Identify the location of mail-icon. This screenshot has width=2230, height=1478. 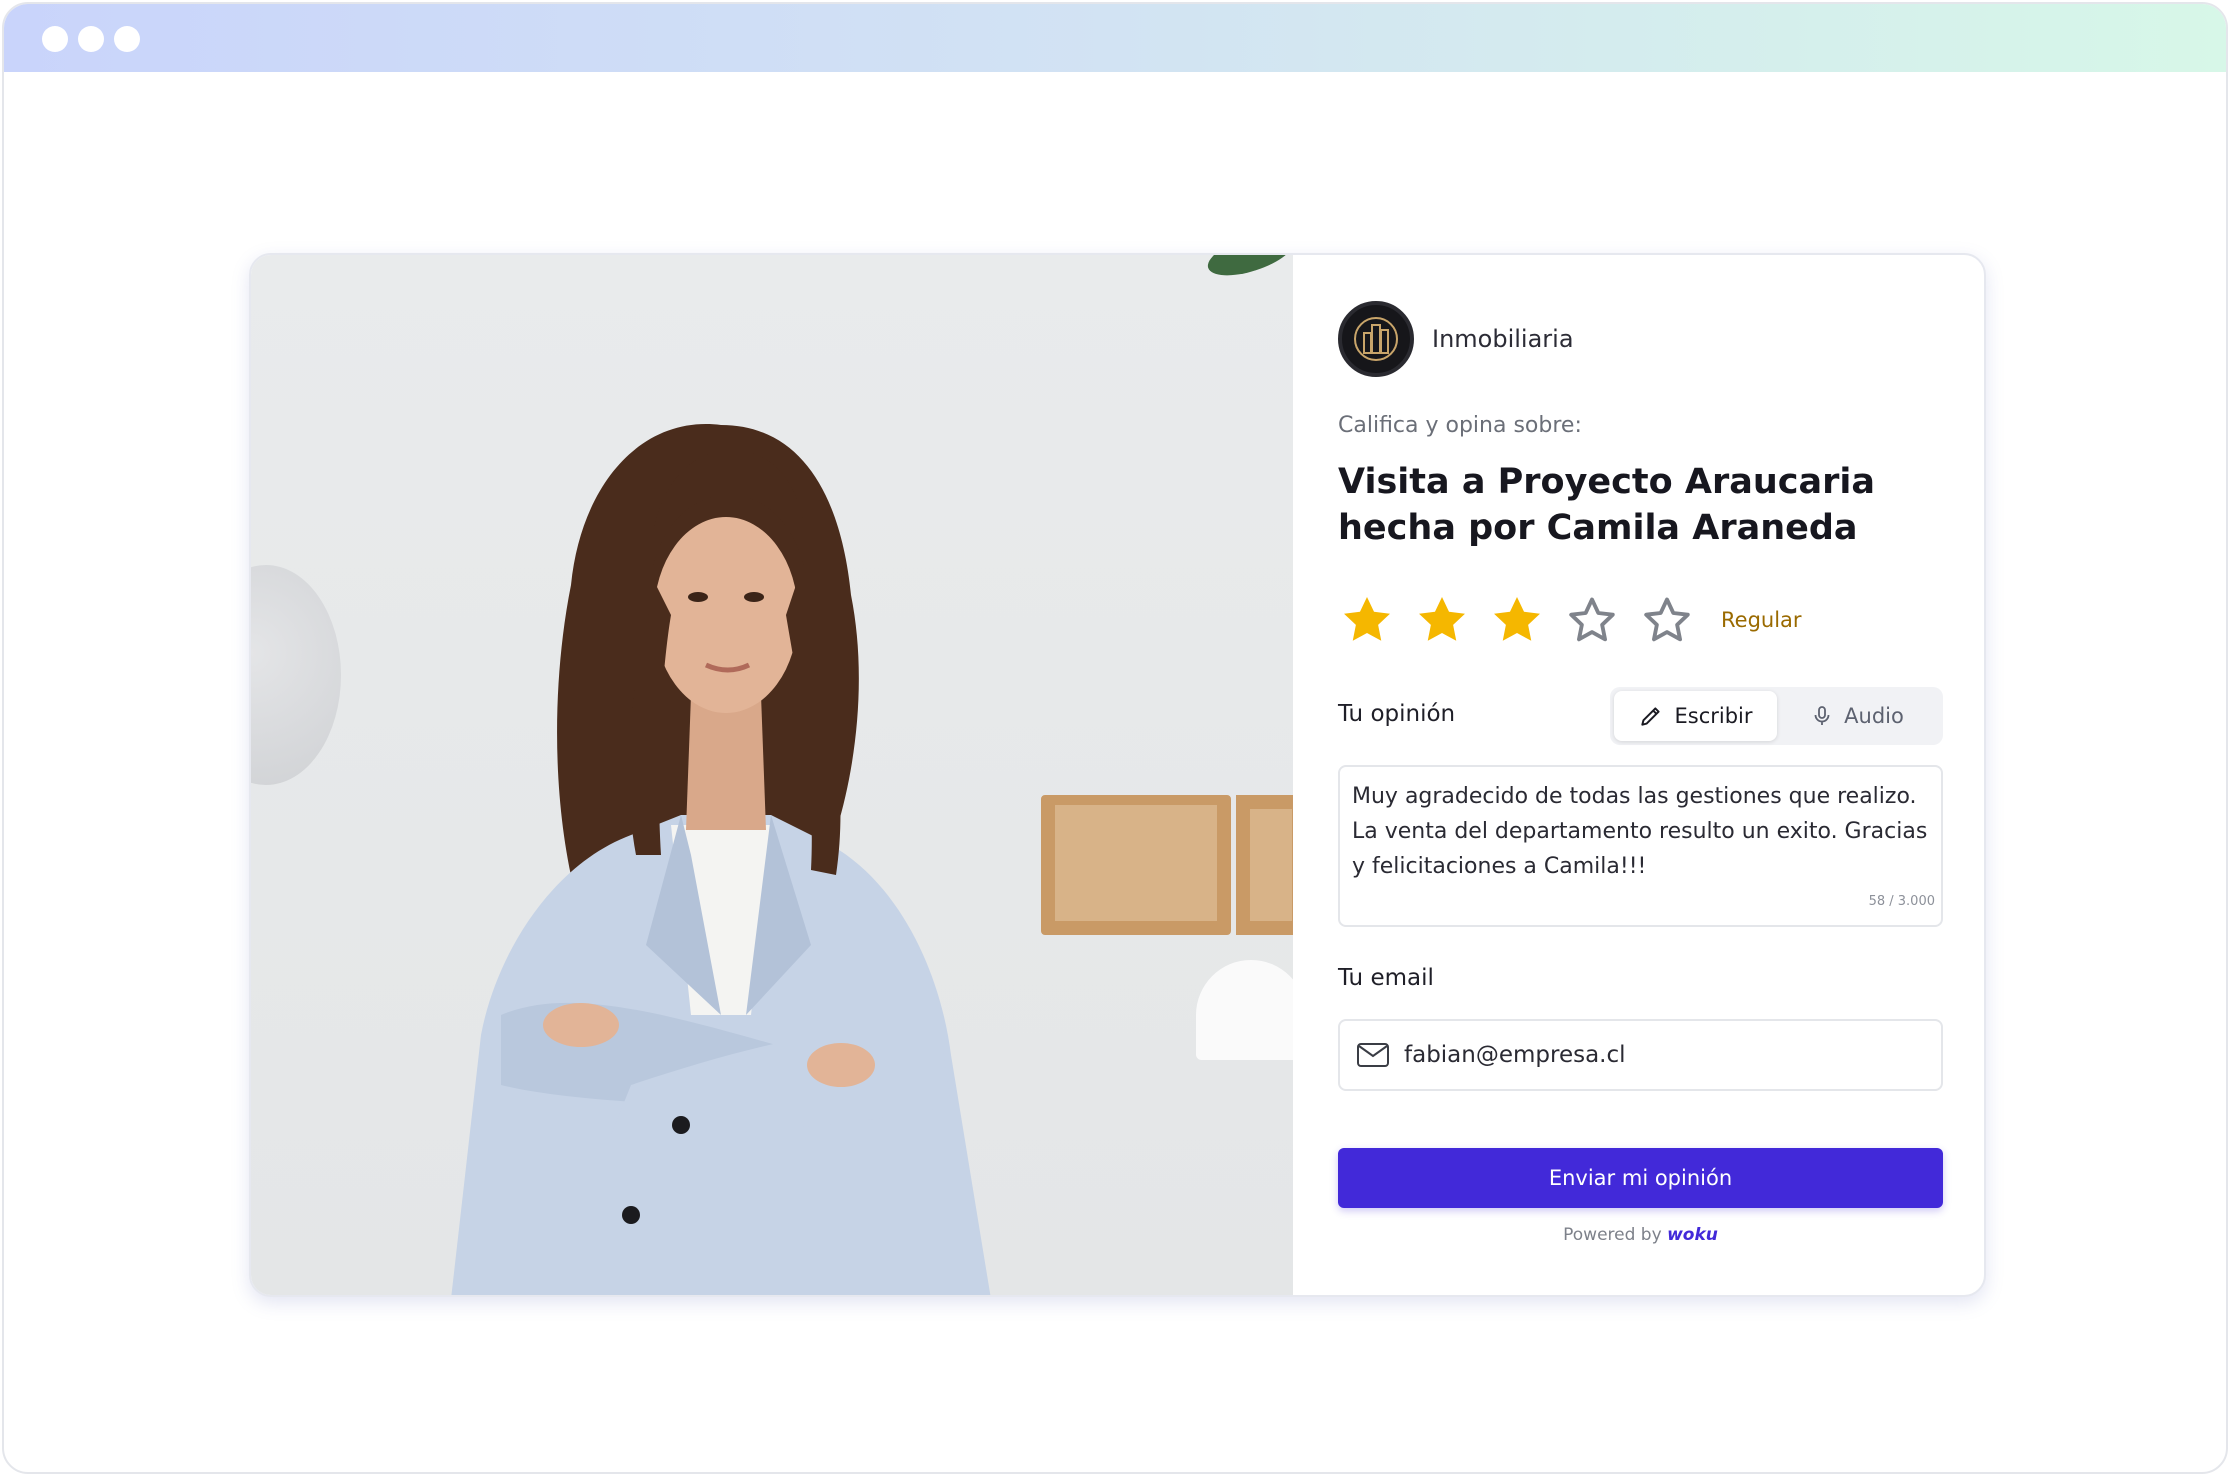
(1373, 1055).